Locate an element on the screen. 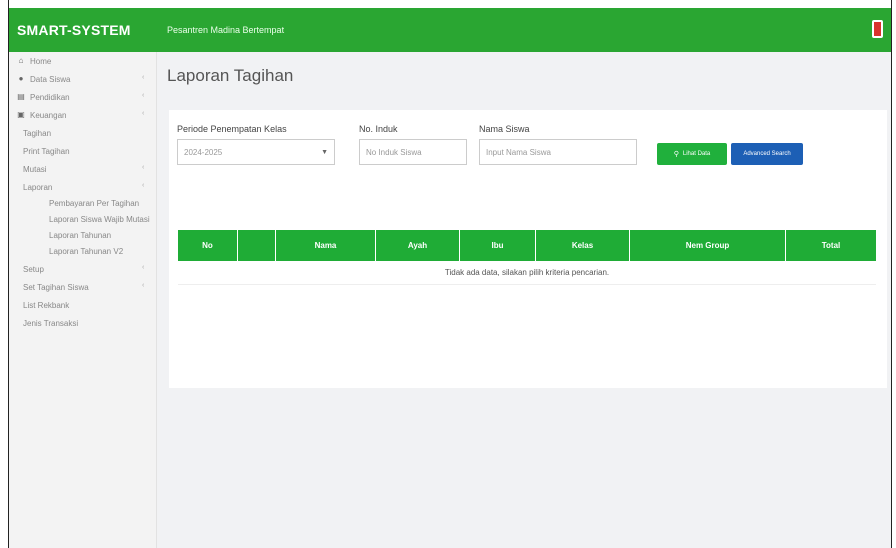  money-icon: ▣ is located at coordinates (21, 114).